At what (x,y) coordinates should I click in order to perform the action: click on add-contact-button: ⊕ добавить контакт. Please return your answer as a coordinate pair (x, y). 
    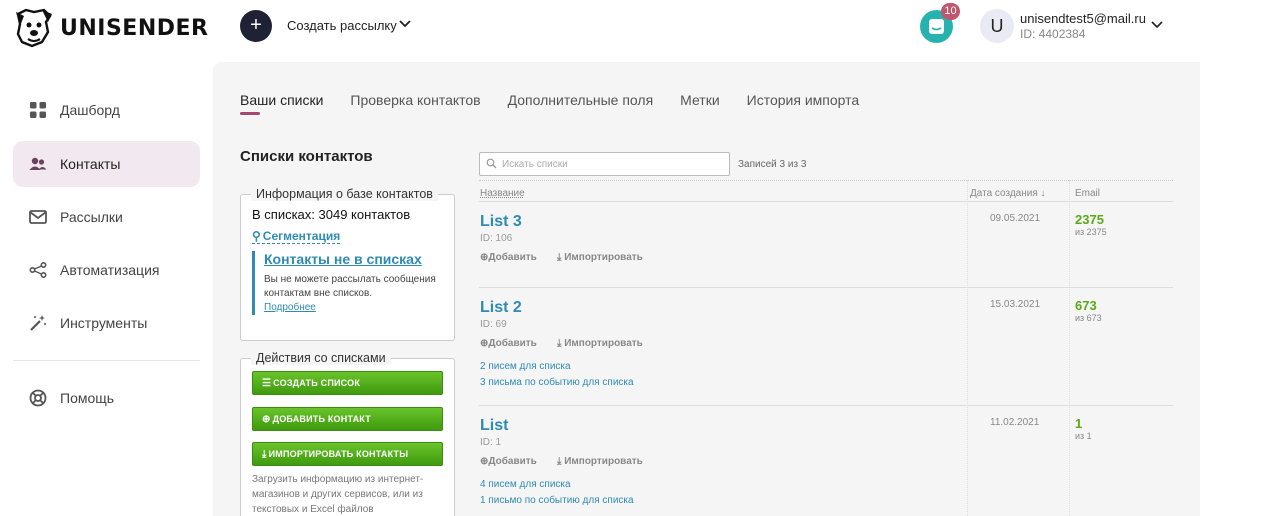
    Looking at the image, I should click on (347, 419).